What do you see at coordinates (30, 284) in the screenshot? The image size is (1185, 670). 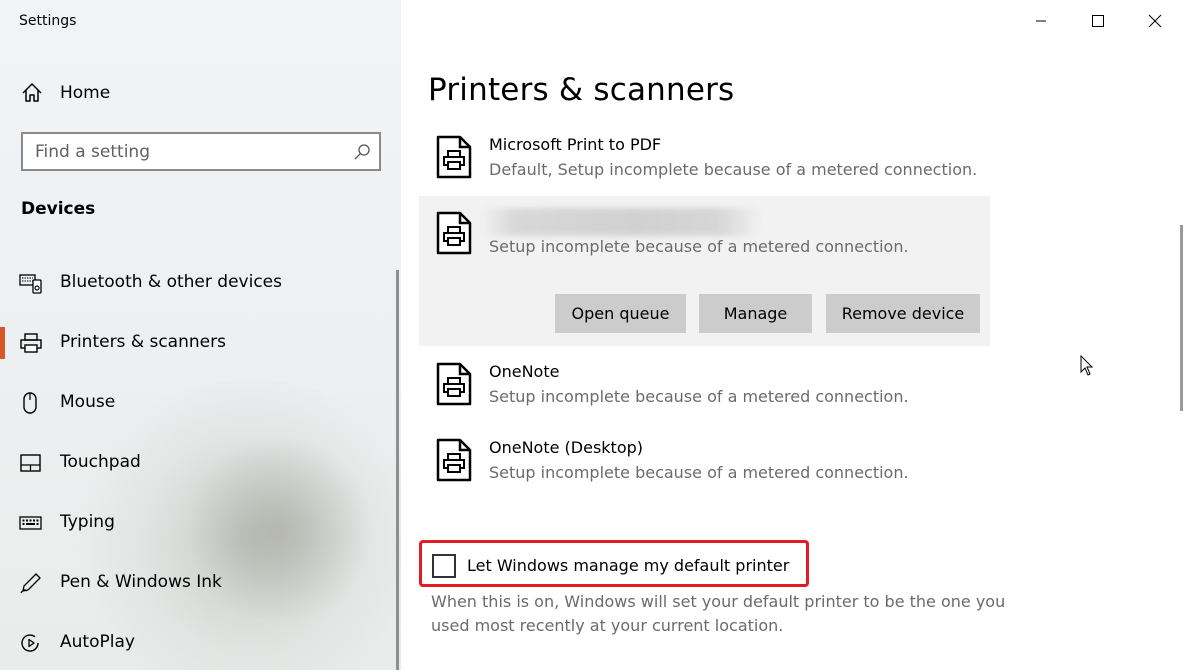 I see `bluetooth-devices-icon` at bounding box center [30, 284].